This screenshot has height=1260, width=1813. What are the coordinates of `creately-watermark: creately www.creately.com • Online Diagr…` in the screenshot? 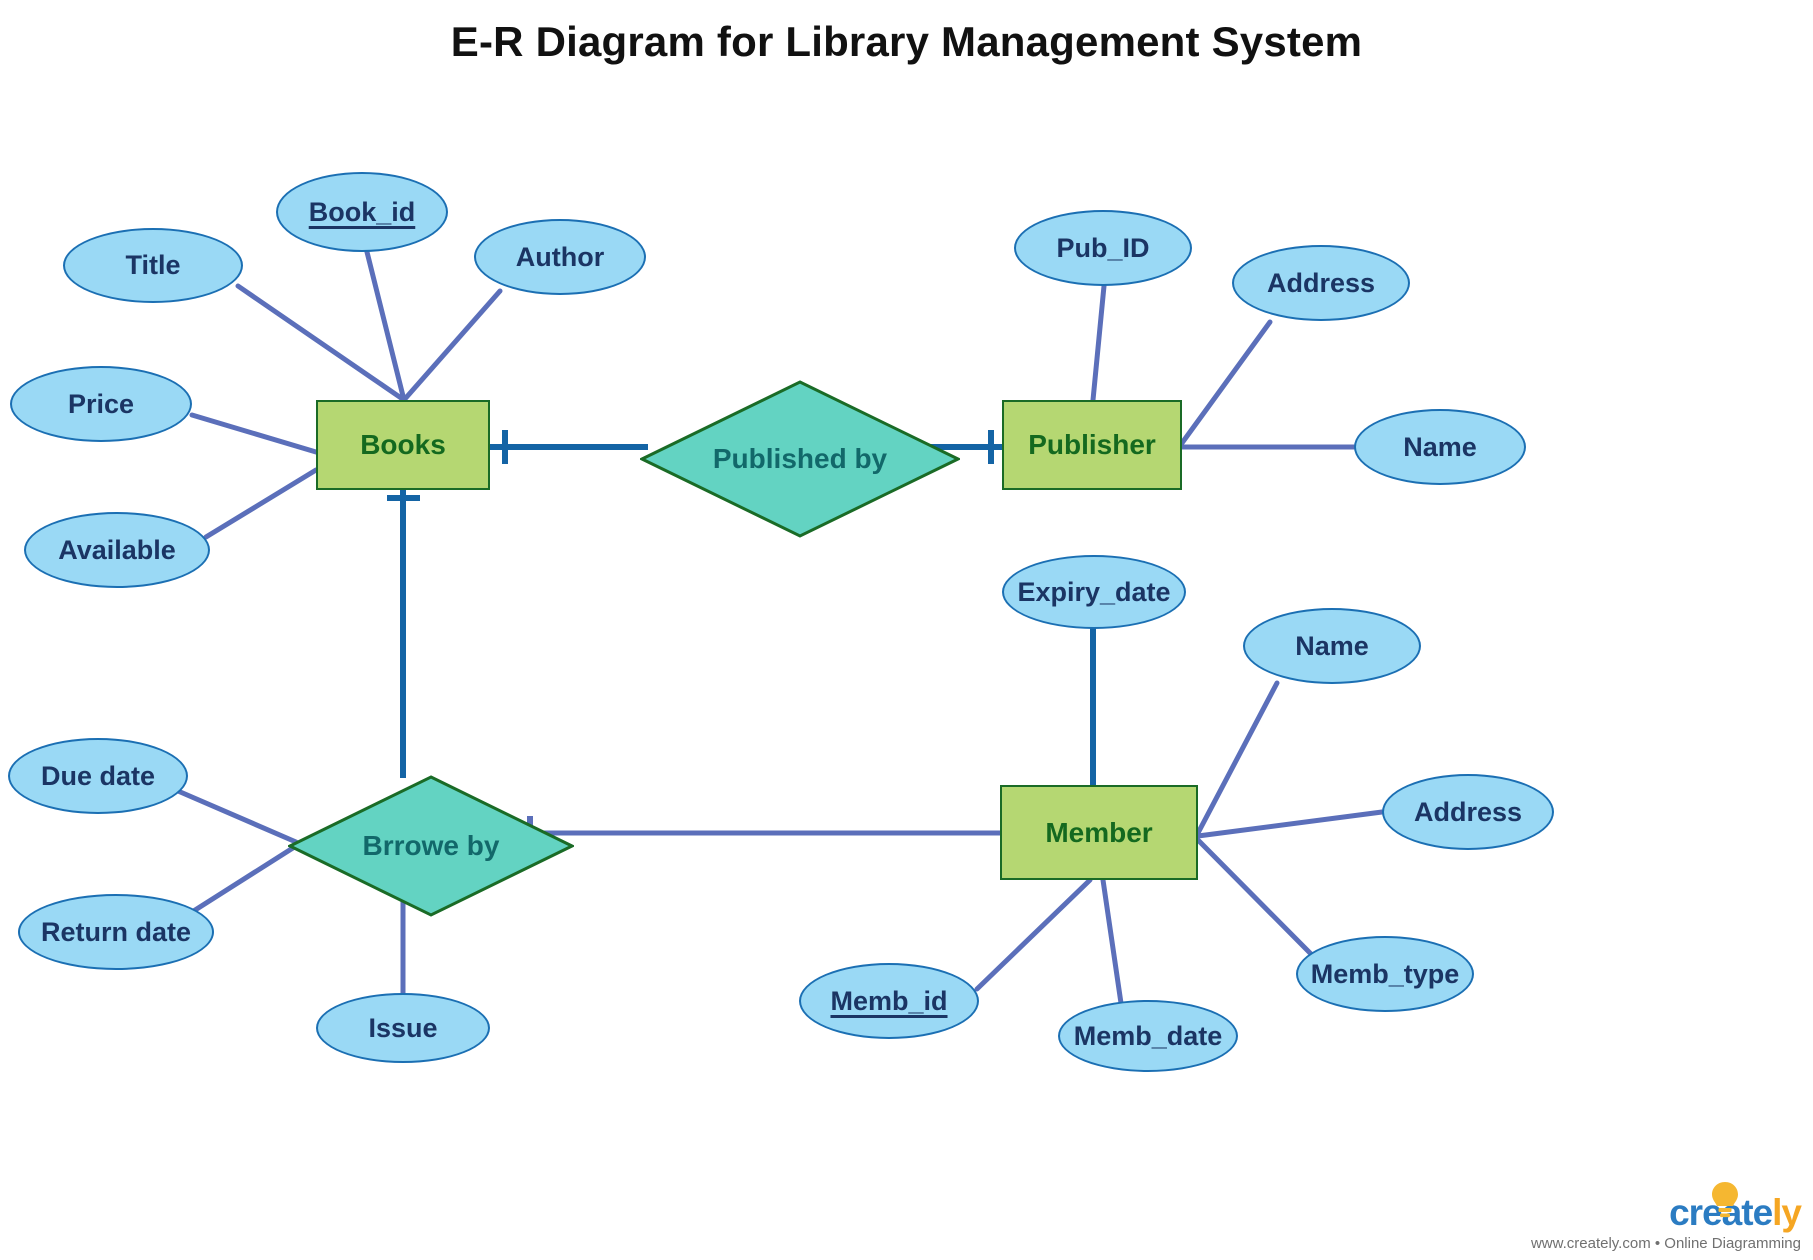 It's located at (1666, 1217).